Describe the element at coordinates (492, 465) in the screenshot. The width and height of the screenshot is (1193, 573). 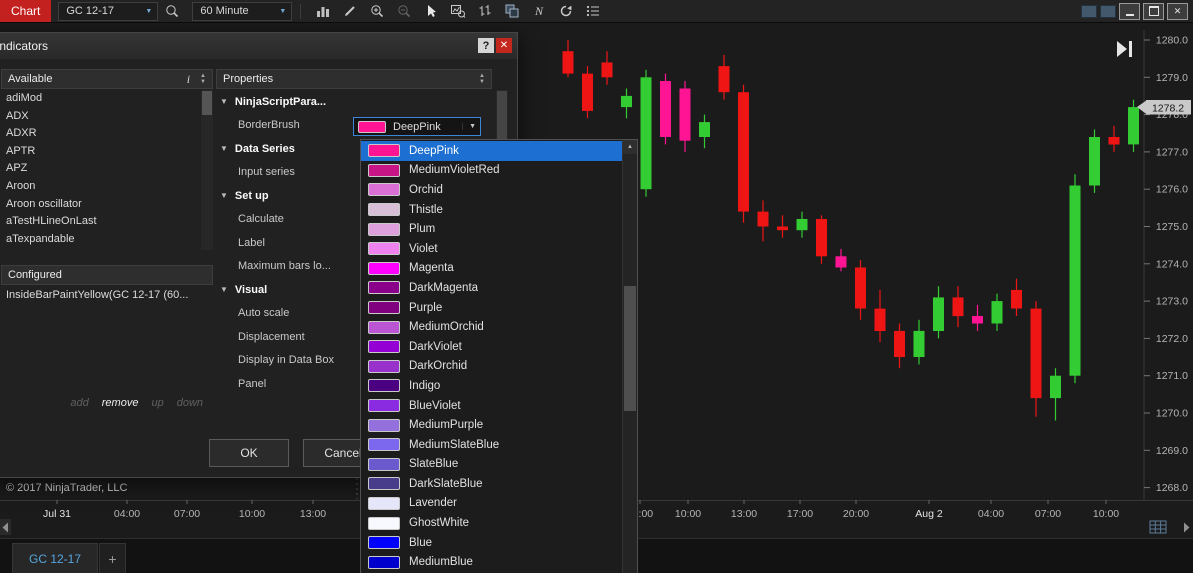
I see `color-option-slateblue: SlateBlue` at that location.